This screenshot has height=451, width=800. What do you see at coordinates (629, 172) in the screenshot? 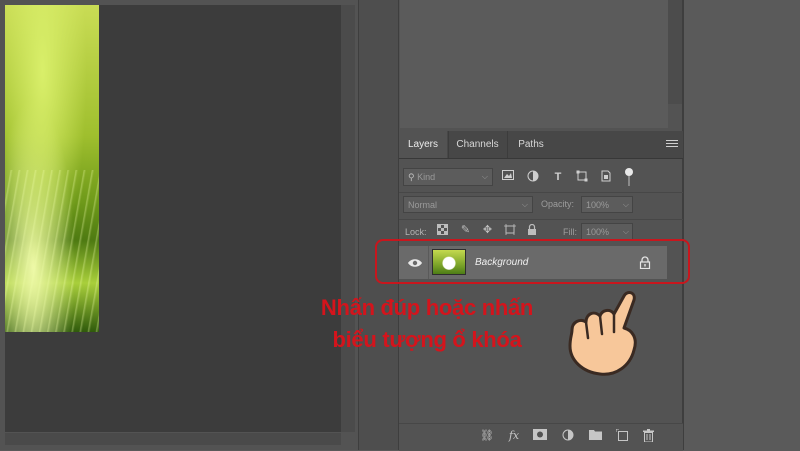
I see `filter-toggle-icon` at bounding box center [629, 172].